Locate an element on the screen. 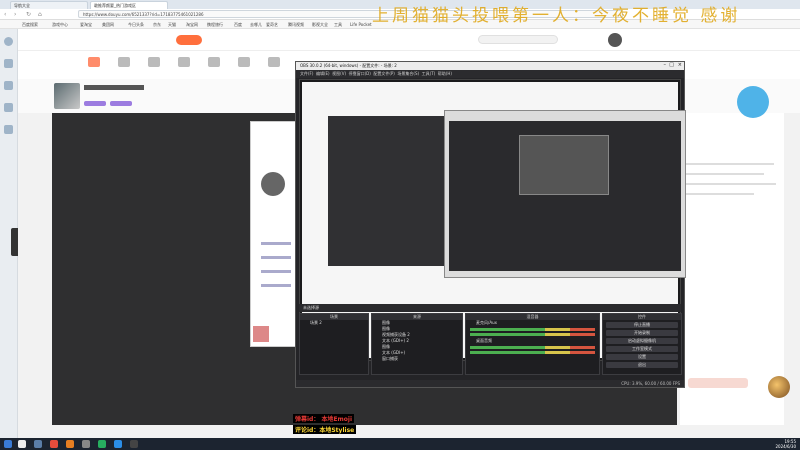 The height and width of the screenshot is (450, 800). back-icon: ‹ is located at coordinates (5, 14).